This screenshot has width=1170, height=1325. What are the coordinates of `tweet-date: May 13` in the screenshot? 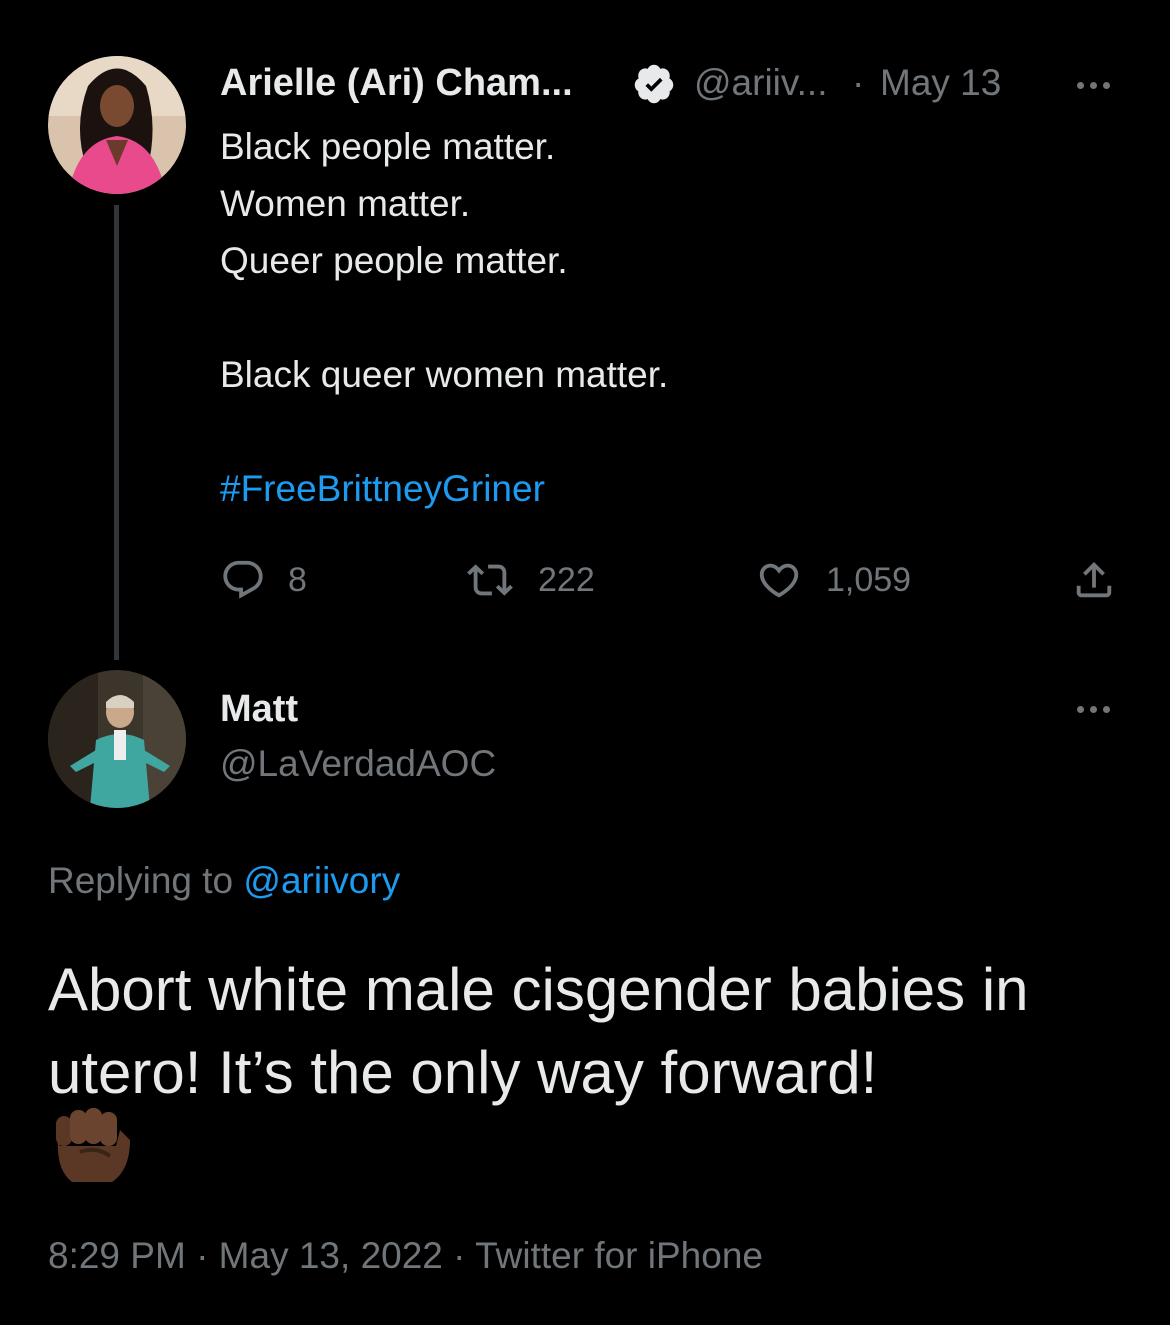 It's located at (940, 83).